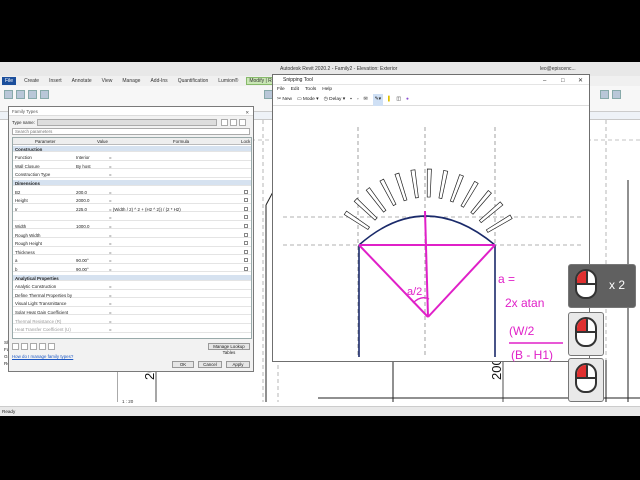  I want to click on search-parameters-input, so click(131, 131).